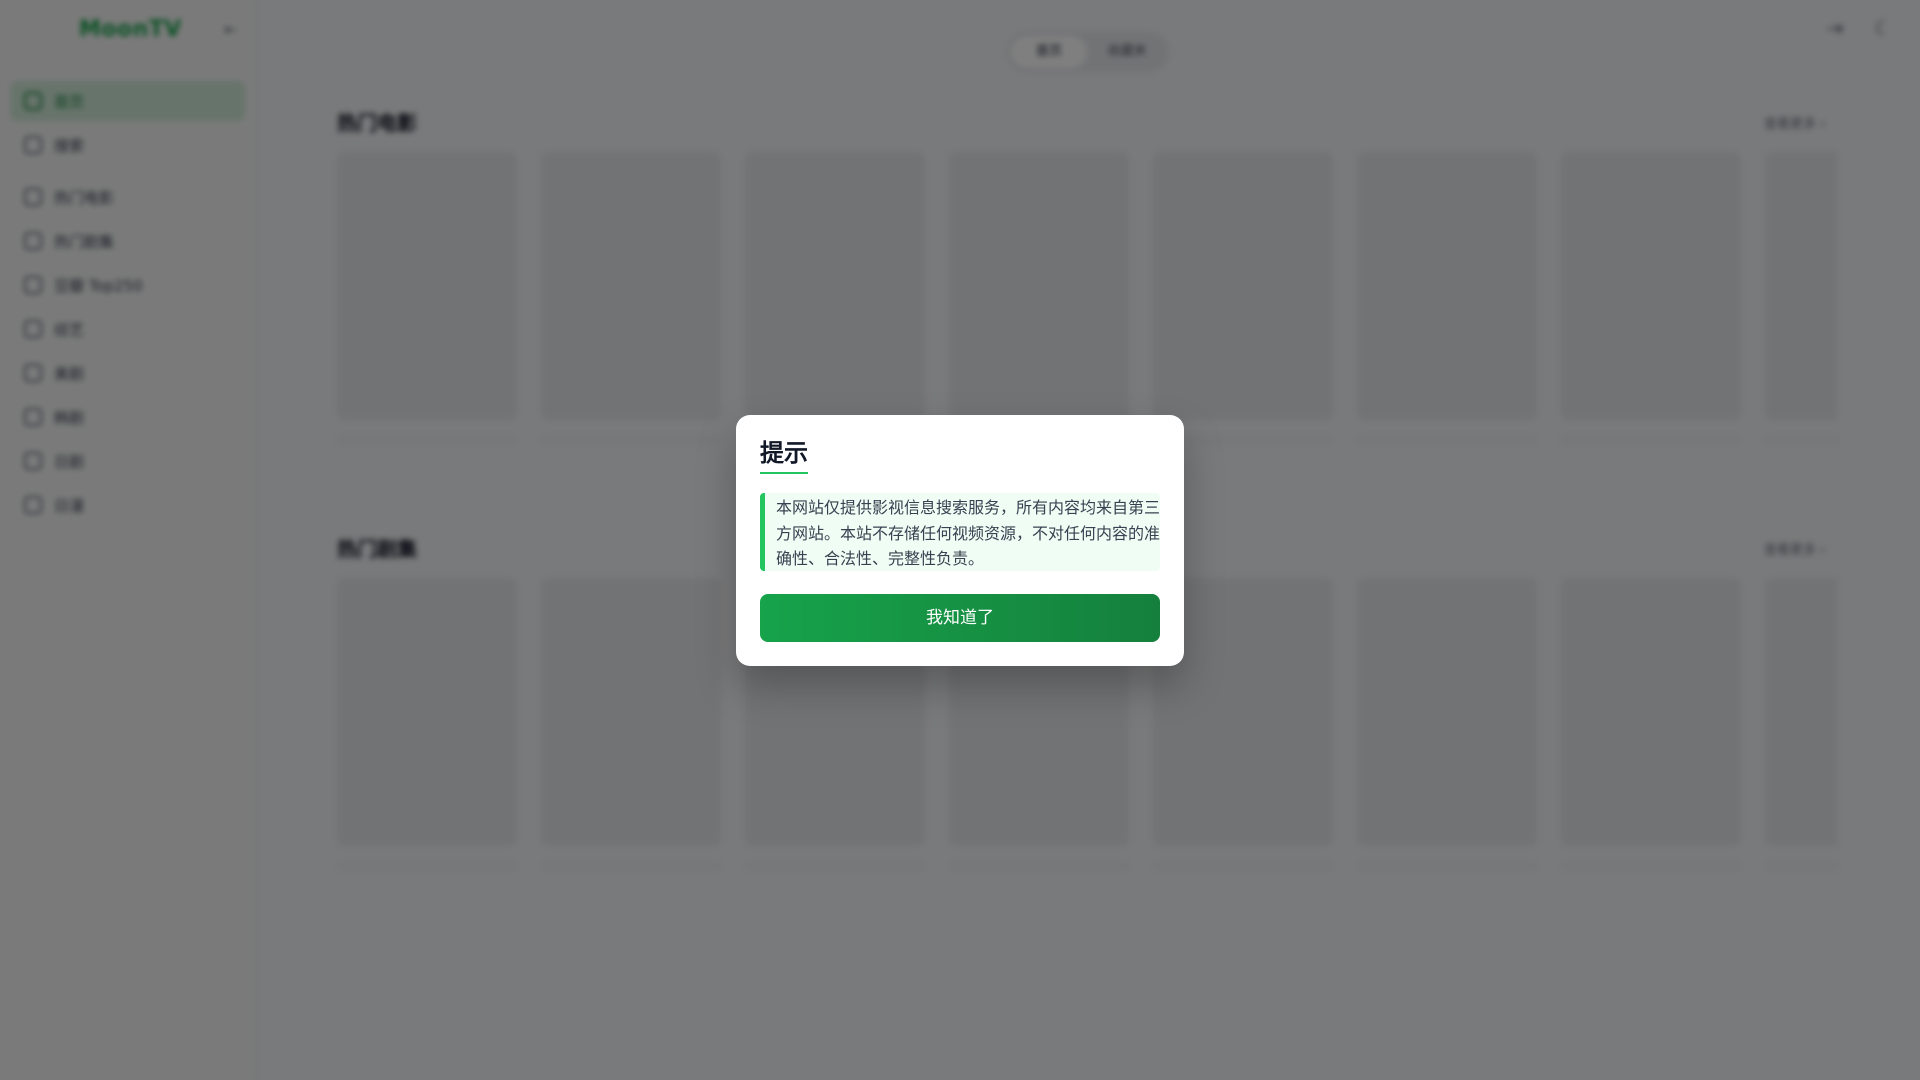 The image size is (1920, 1080). Describe the element at coordinates (960, 618) in the screenshot. I see `acknowledge-button: 我知道了` at that location.